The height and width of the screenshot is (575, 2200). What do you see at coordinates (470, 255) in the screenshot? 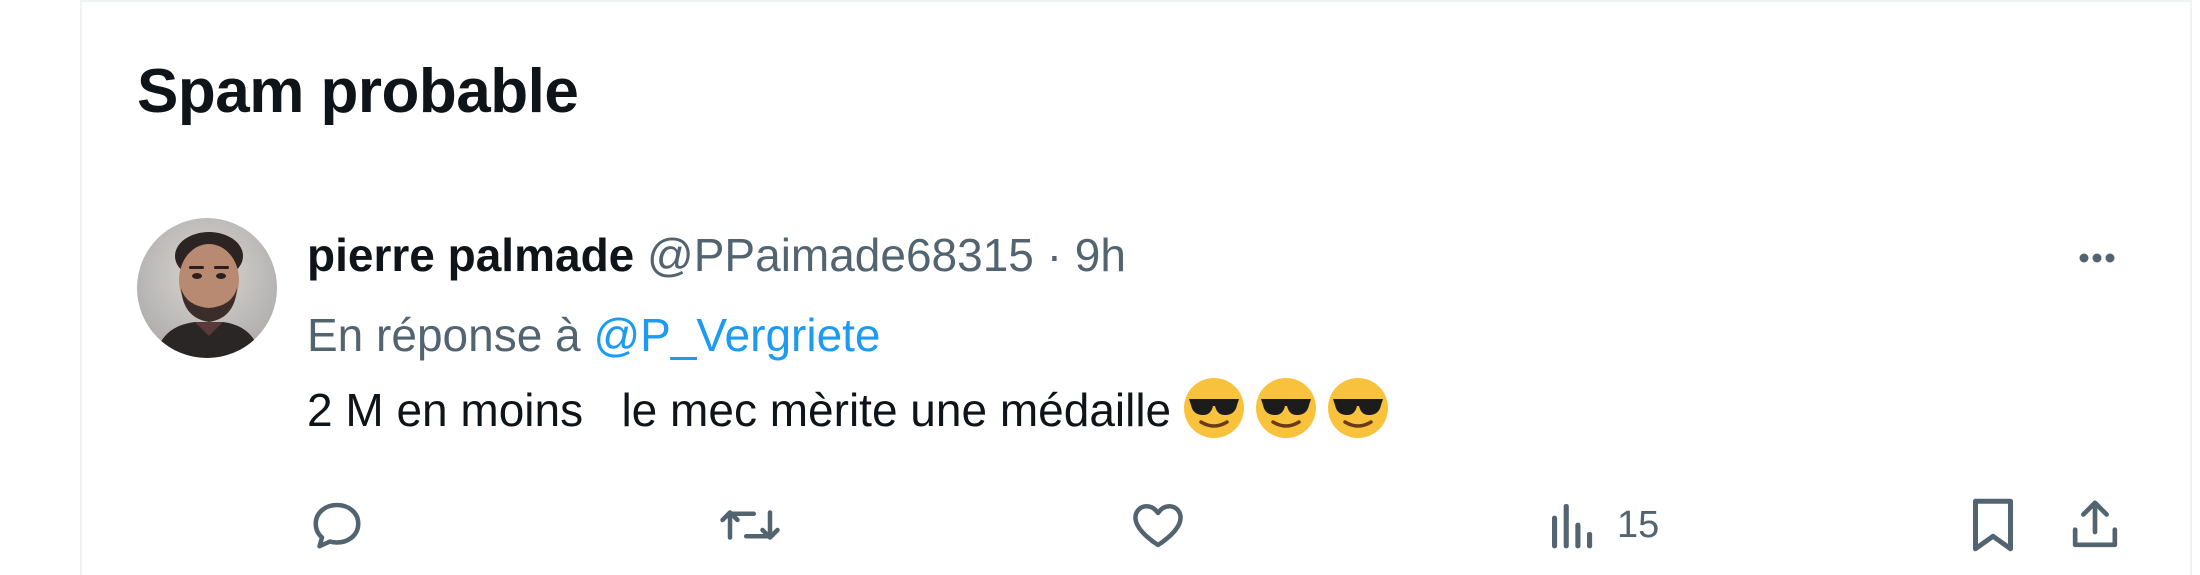
I see `display-name: pierre palmade` at bounding box center [470, 255].